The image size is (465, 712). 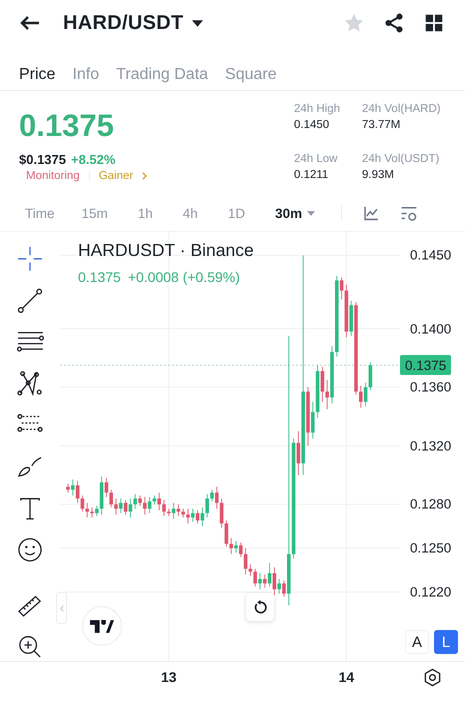 What do you see at coordinates (401, 159) in the screenshot?
I see `stat-label: 24h Vol(USDT)` at bounding box center [401, 159].